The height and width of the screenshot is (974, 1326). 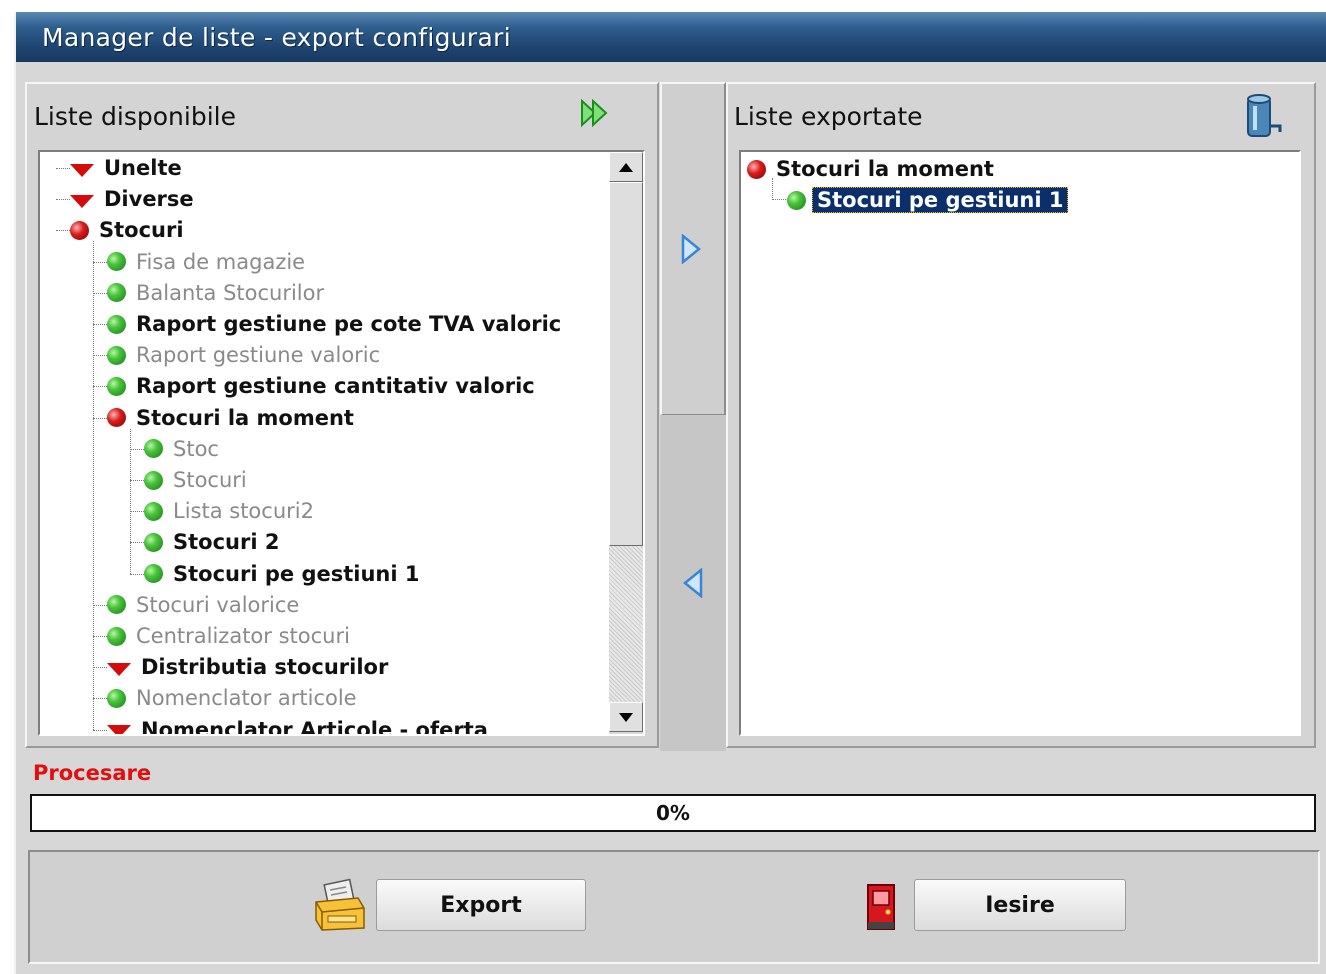 What do you see at coordinates (276, 37) in the screenshot?
I see `window-title: Manager de liste - export configurari` at bounding box center [276, 37].